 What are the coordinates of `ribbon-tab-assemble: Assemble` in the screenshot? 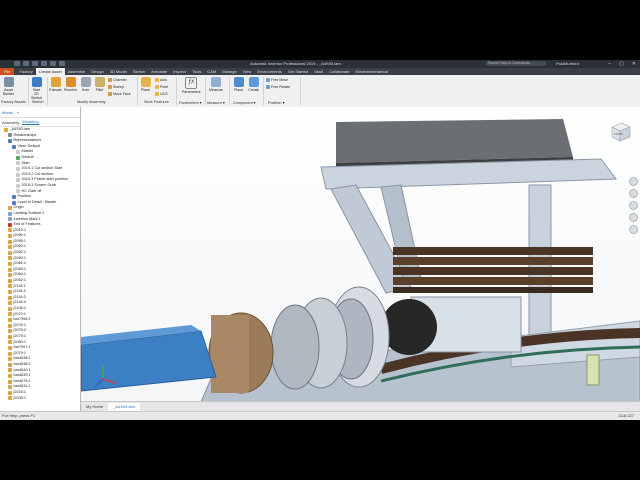 It's located at (77, 71).